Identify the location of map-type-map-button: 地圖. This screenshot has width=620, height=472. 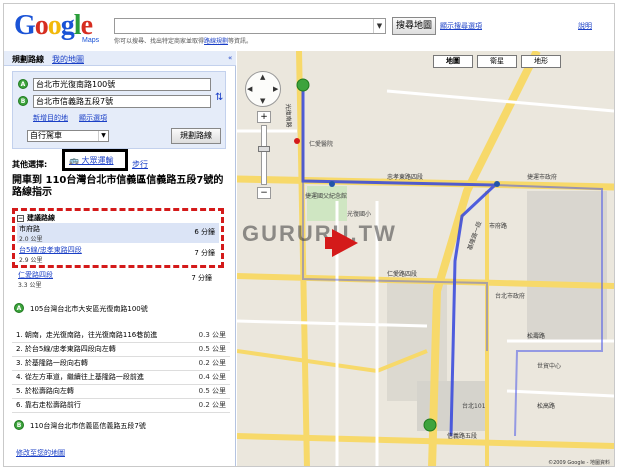
(453, 61).